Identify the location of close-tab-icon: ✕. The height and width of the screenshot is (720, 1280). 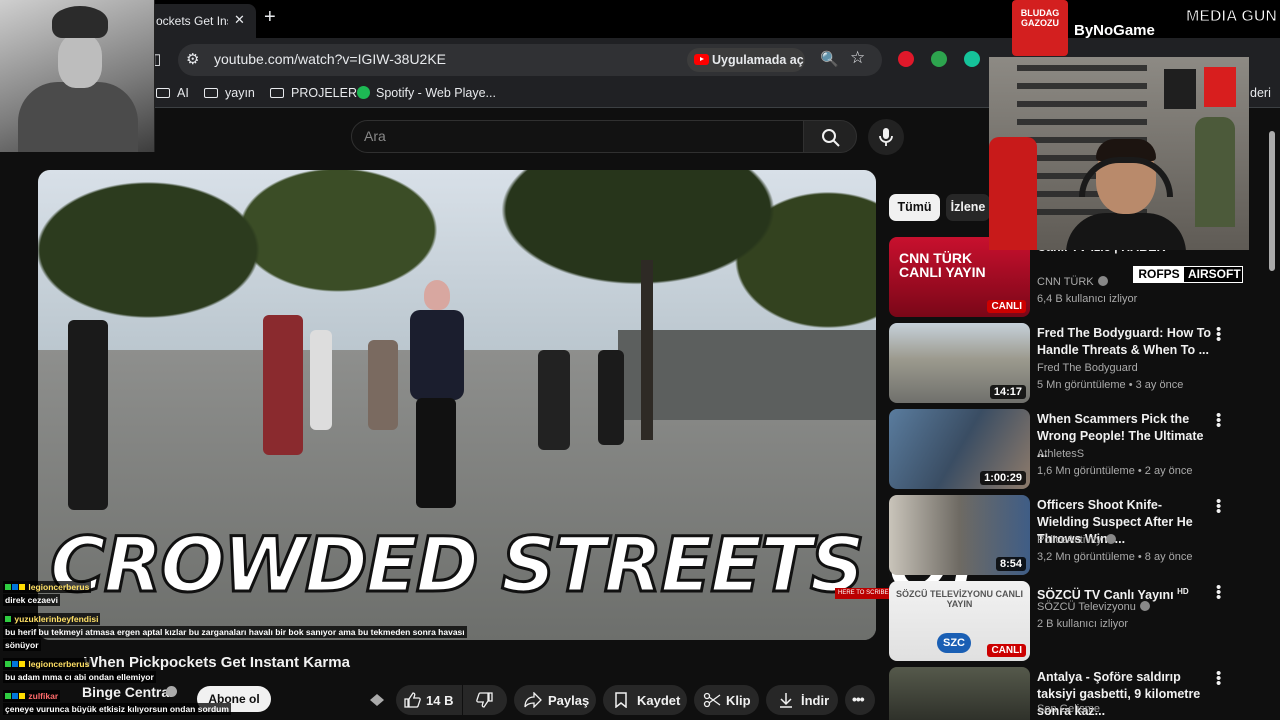
(239, 20).